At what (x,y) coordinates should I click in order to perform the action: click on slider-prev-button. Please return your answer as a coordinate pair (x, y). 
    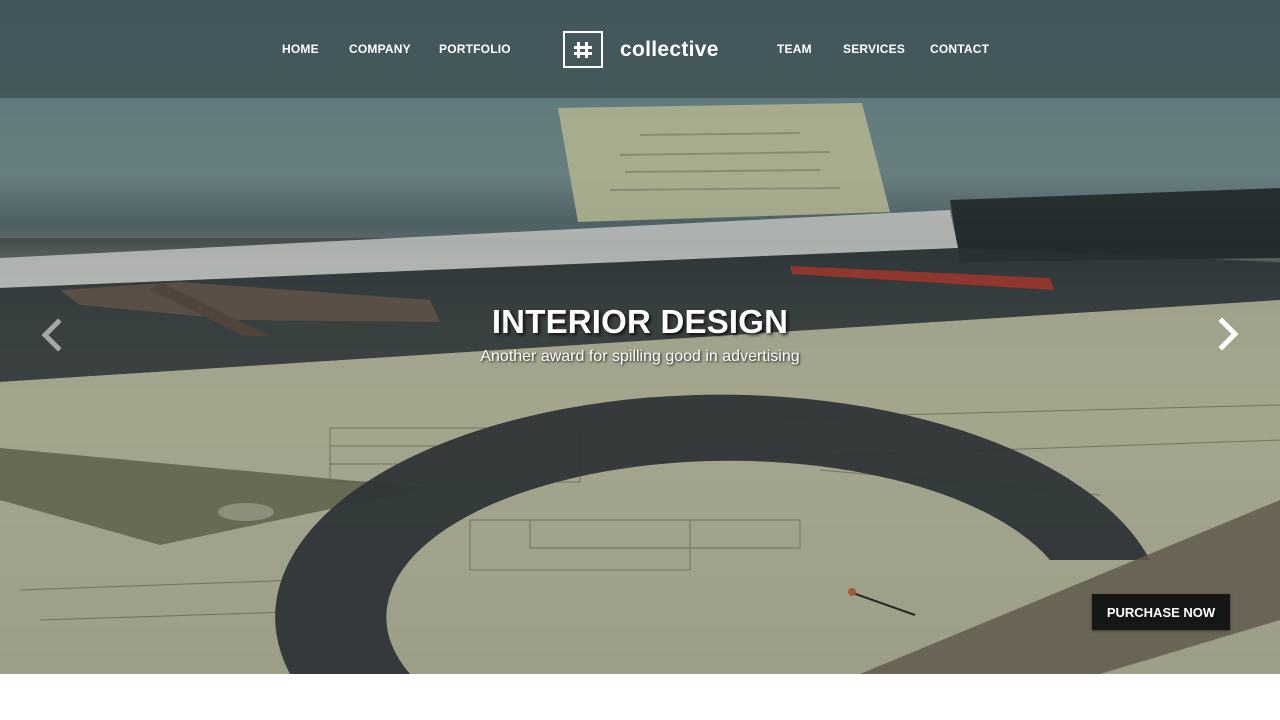
    Looking at the image, I should click on (51, 335).